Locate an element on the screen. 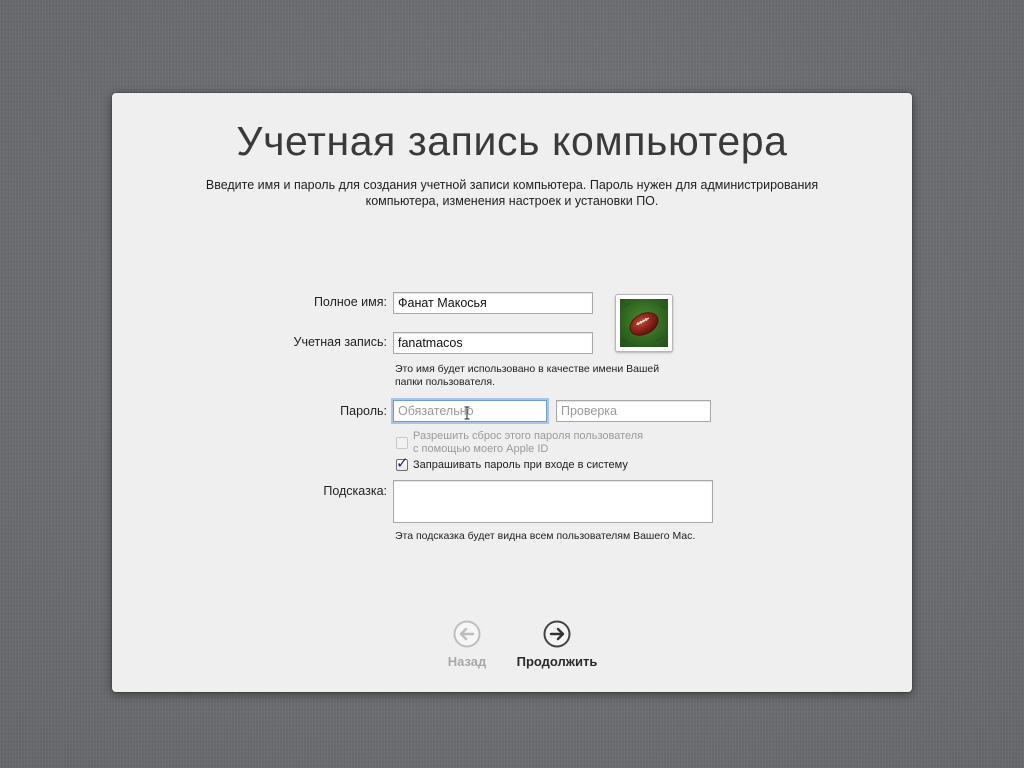 This screenshot has height=768, width=1024. checkmark-icon: ✓ is located at coordinates (402, 463).